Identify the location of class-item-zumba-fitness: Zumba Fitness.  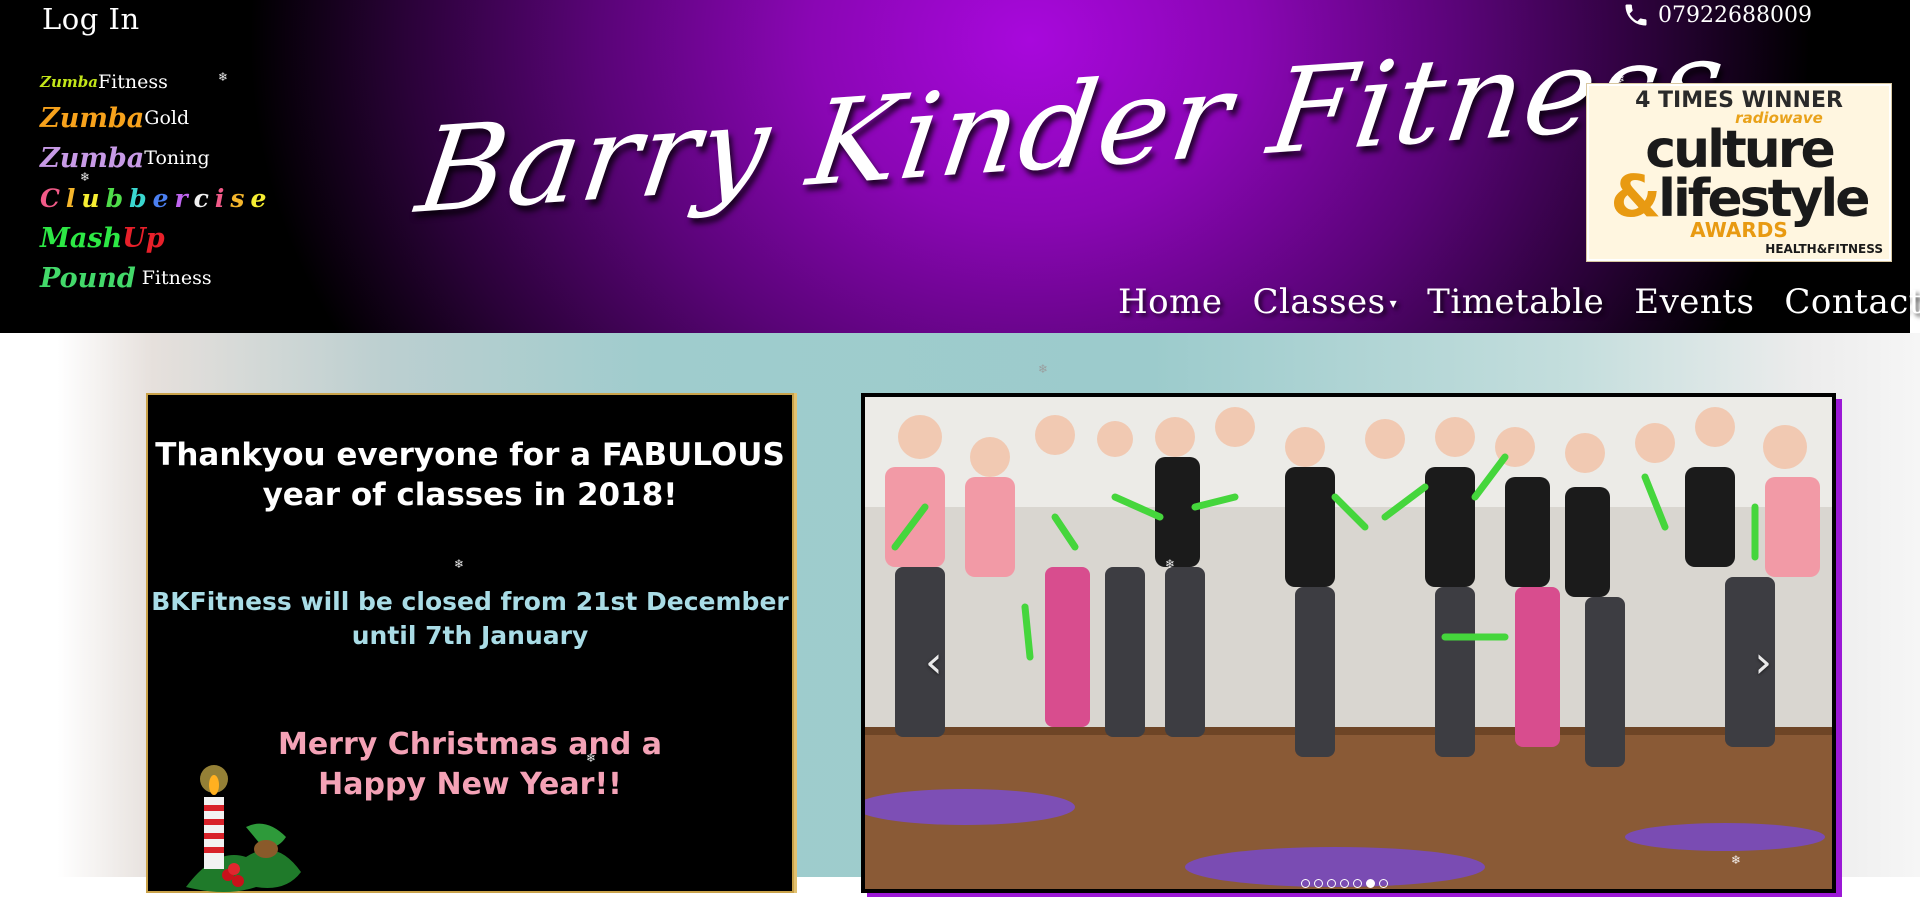
(156, 82).